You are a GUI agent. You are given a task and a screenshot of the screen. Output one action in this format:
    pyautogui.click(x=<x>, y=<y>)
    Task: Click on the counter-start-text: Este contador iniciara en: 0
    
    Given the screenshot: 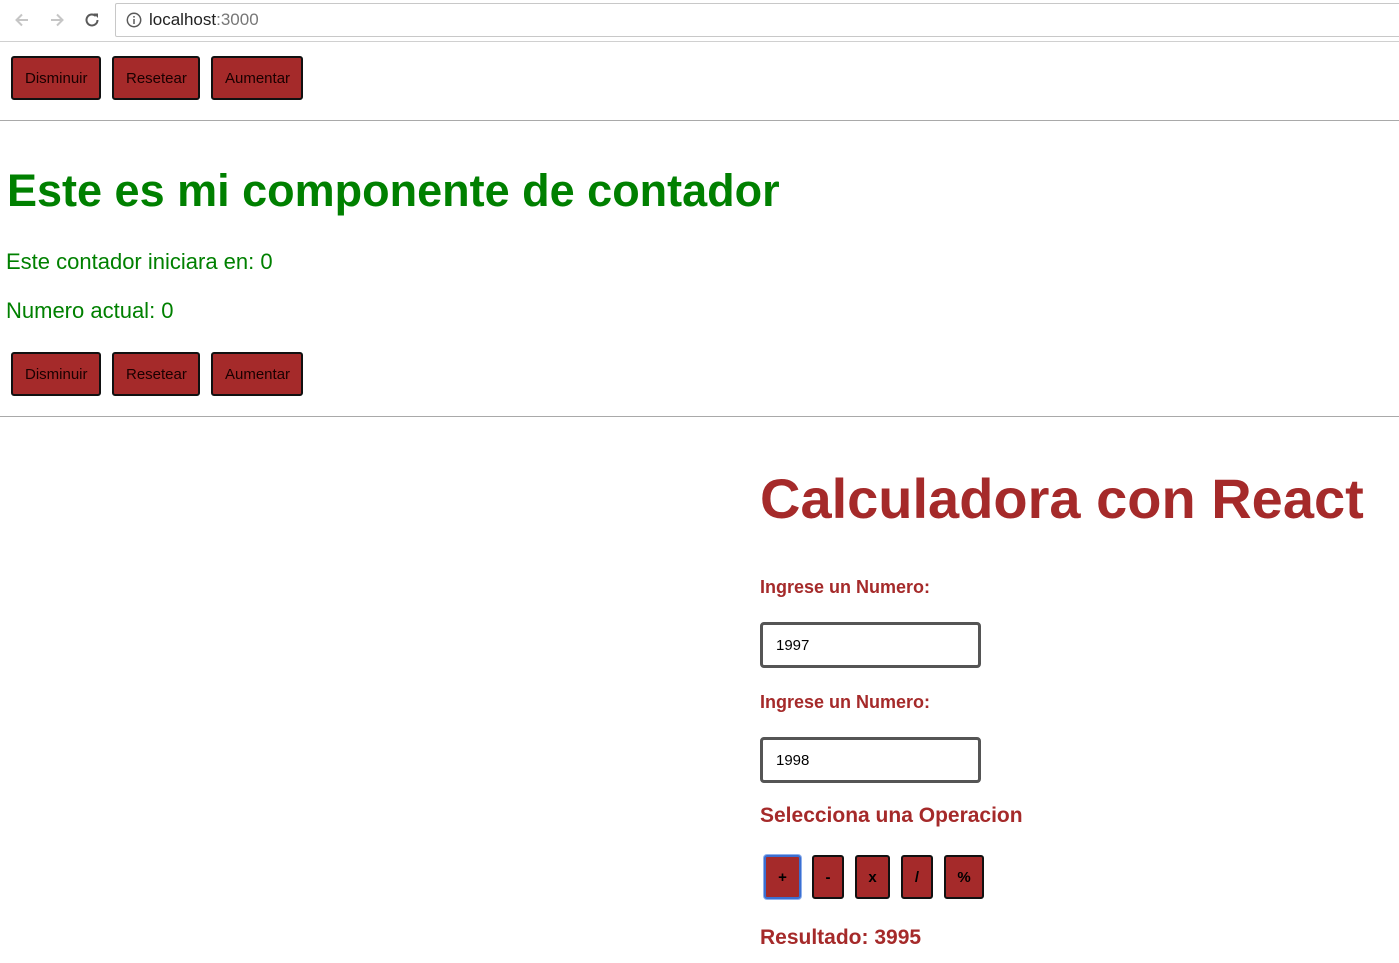 What is the action you would take?
    pyautogui.click(x=139, y=261)
    